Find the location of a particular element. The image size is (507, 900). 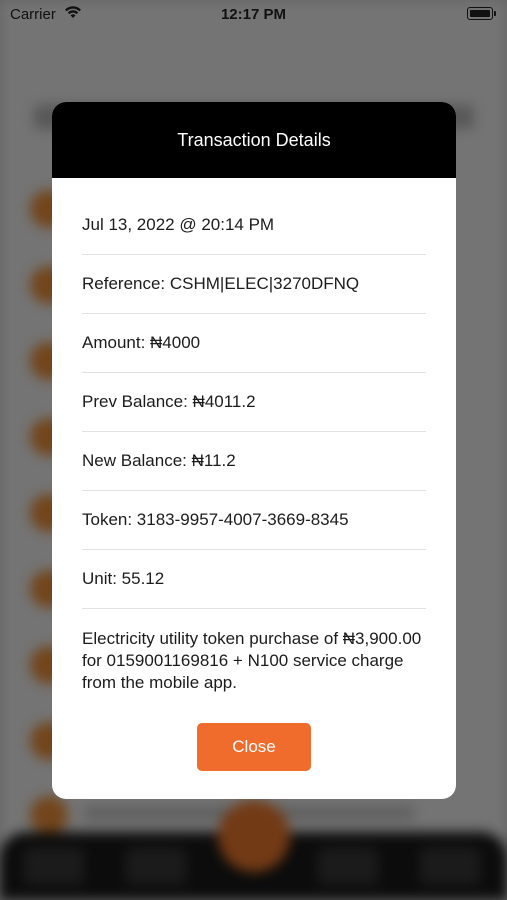

modal-header: Transaction Details is located at coordinates (254, 140).